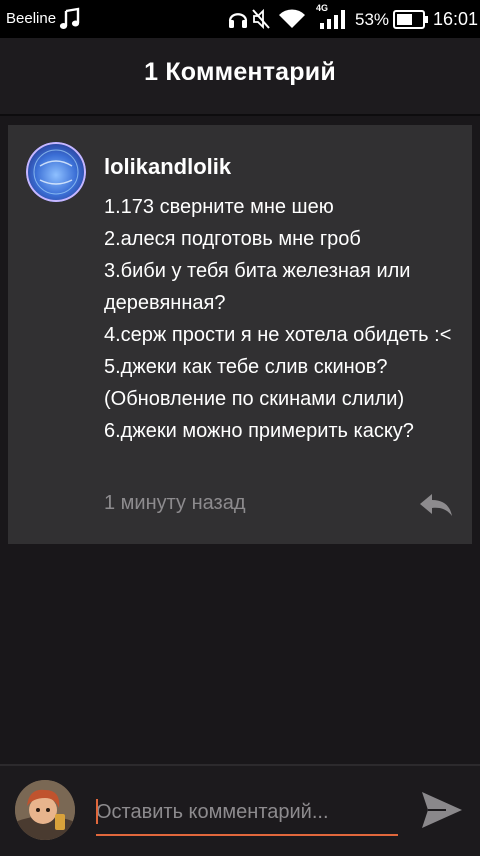 This screenshot has width=480, height=856. I want to click on comment-line: 1.173 сверните мне шею, so click(219, 207).